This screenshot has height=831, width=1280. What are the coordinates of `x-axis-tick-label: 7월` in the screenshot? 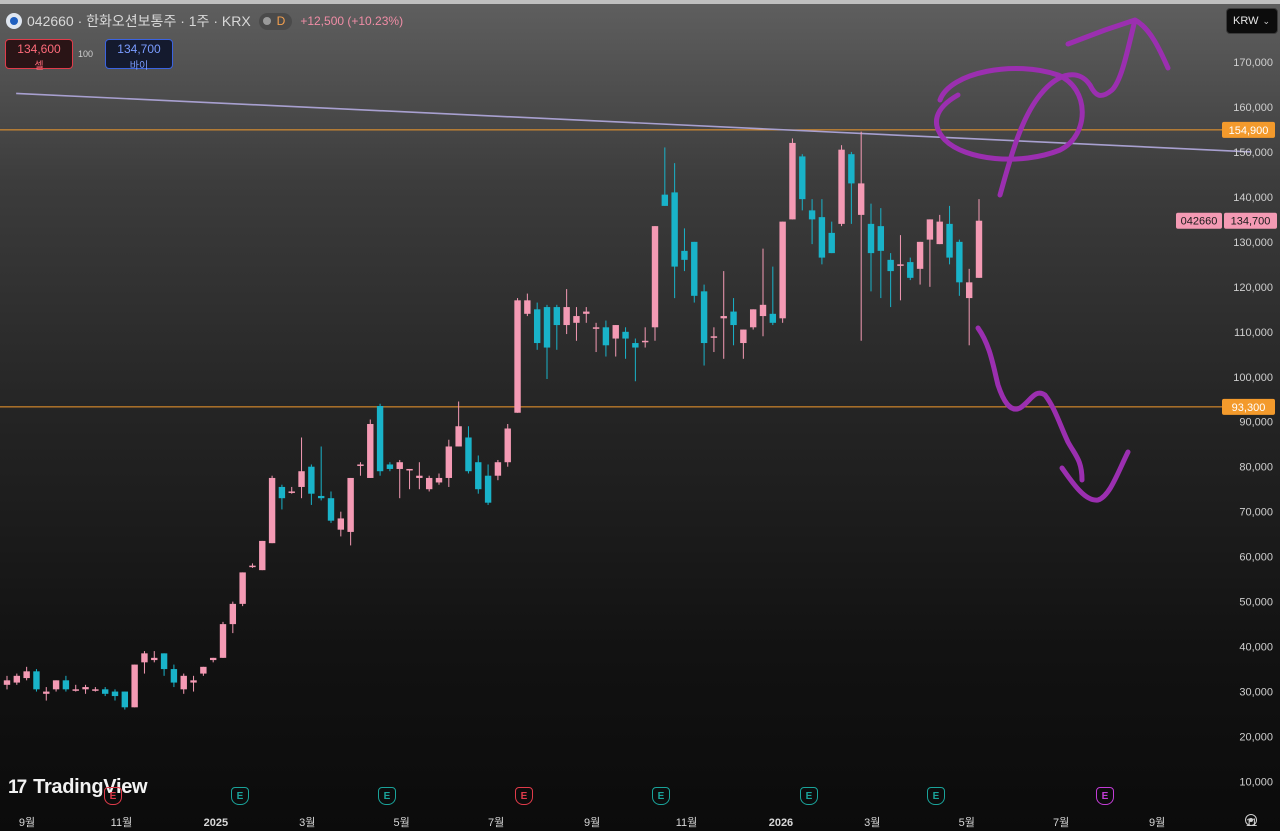 It's located at (1061, 822).